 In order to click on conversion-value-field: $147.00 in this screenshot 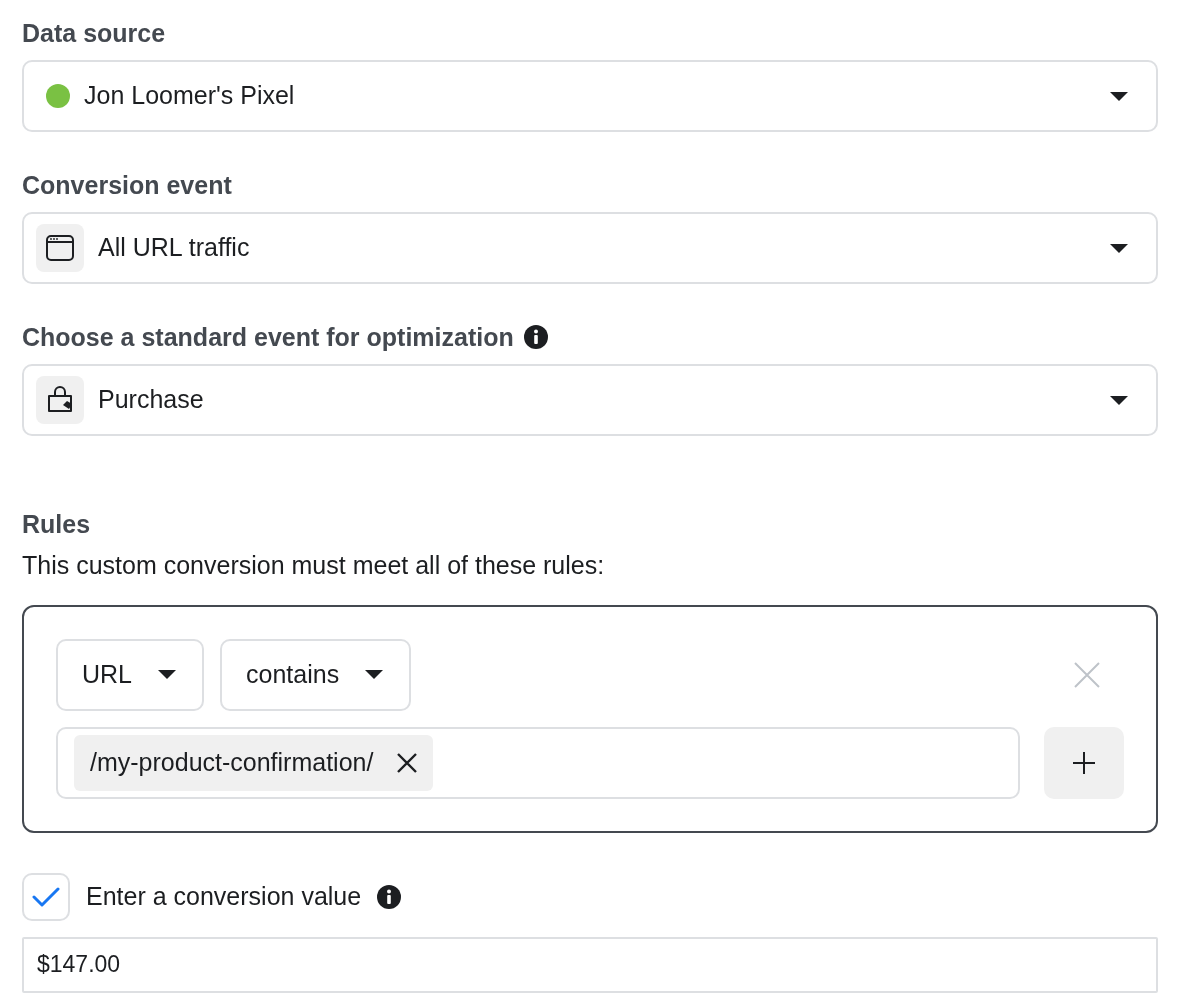, I will do `click(590, 964)`.